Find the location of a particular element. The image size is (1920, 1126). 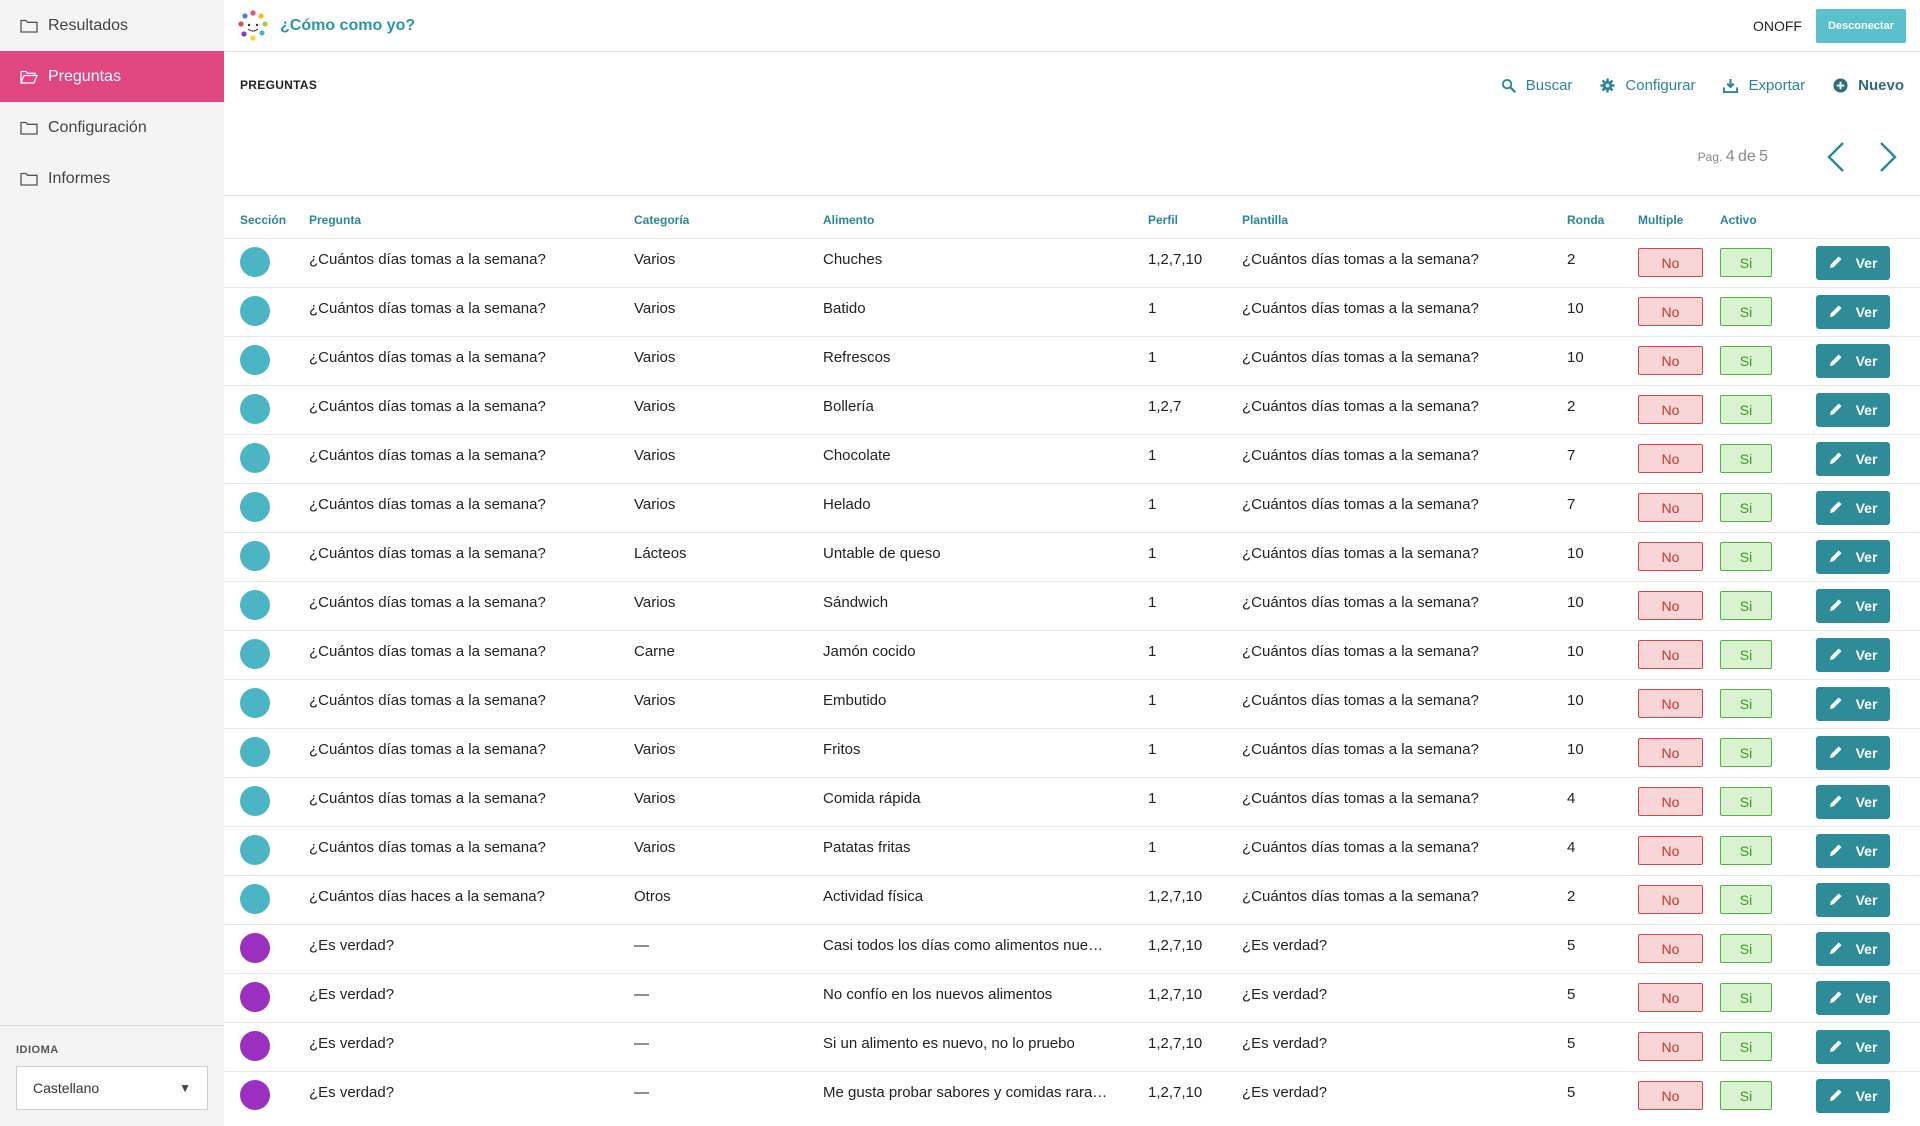

cell-multiple: No is located at coordinates (1679, 507).